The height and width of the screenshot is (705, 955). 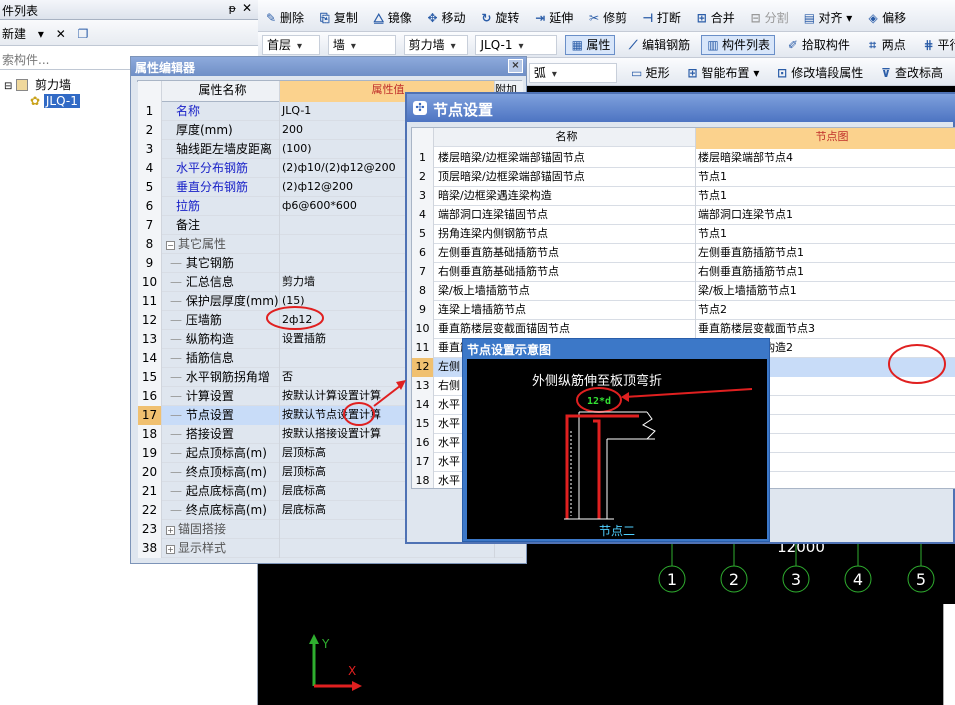 What do you see at coordinates (769, 17) in the screenshot?
I see `split-button: ⊟ 分割` at bounding box center [769, 17].